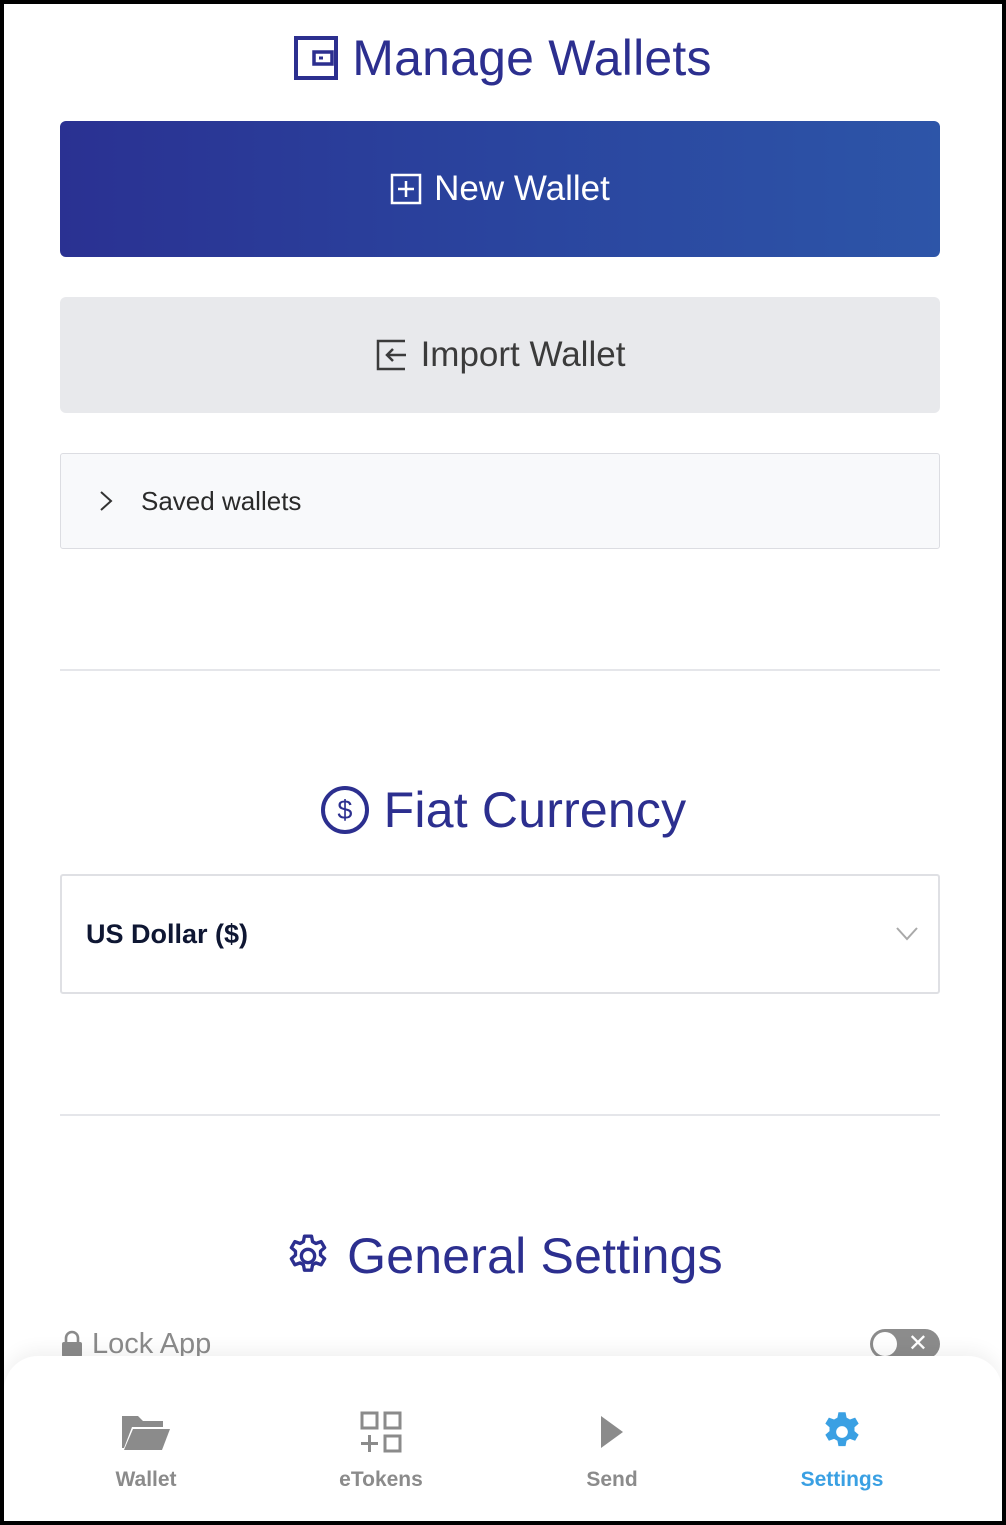  I want to click on manage-wallets-heading: Manage Wallets, so click(503, 58).